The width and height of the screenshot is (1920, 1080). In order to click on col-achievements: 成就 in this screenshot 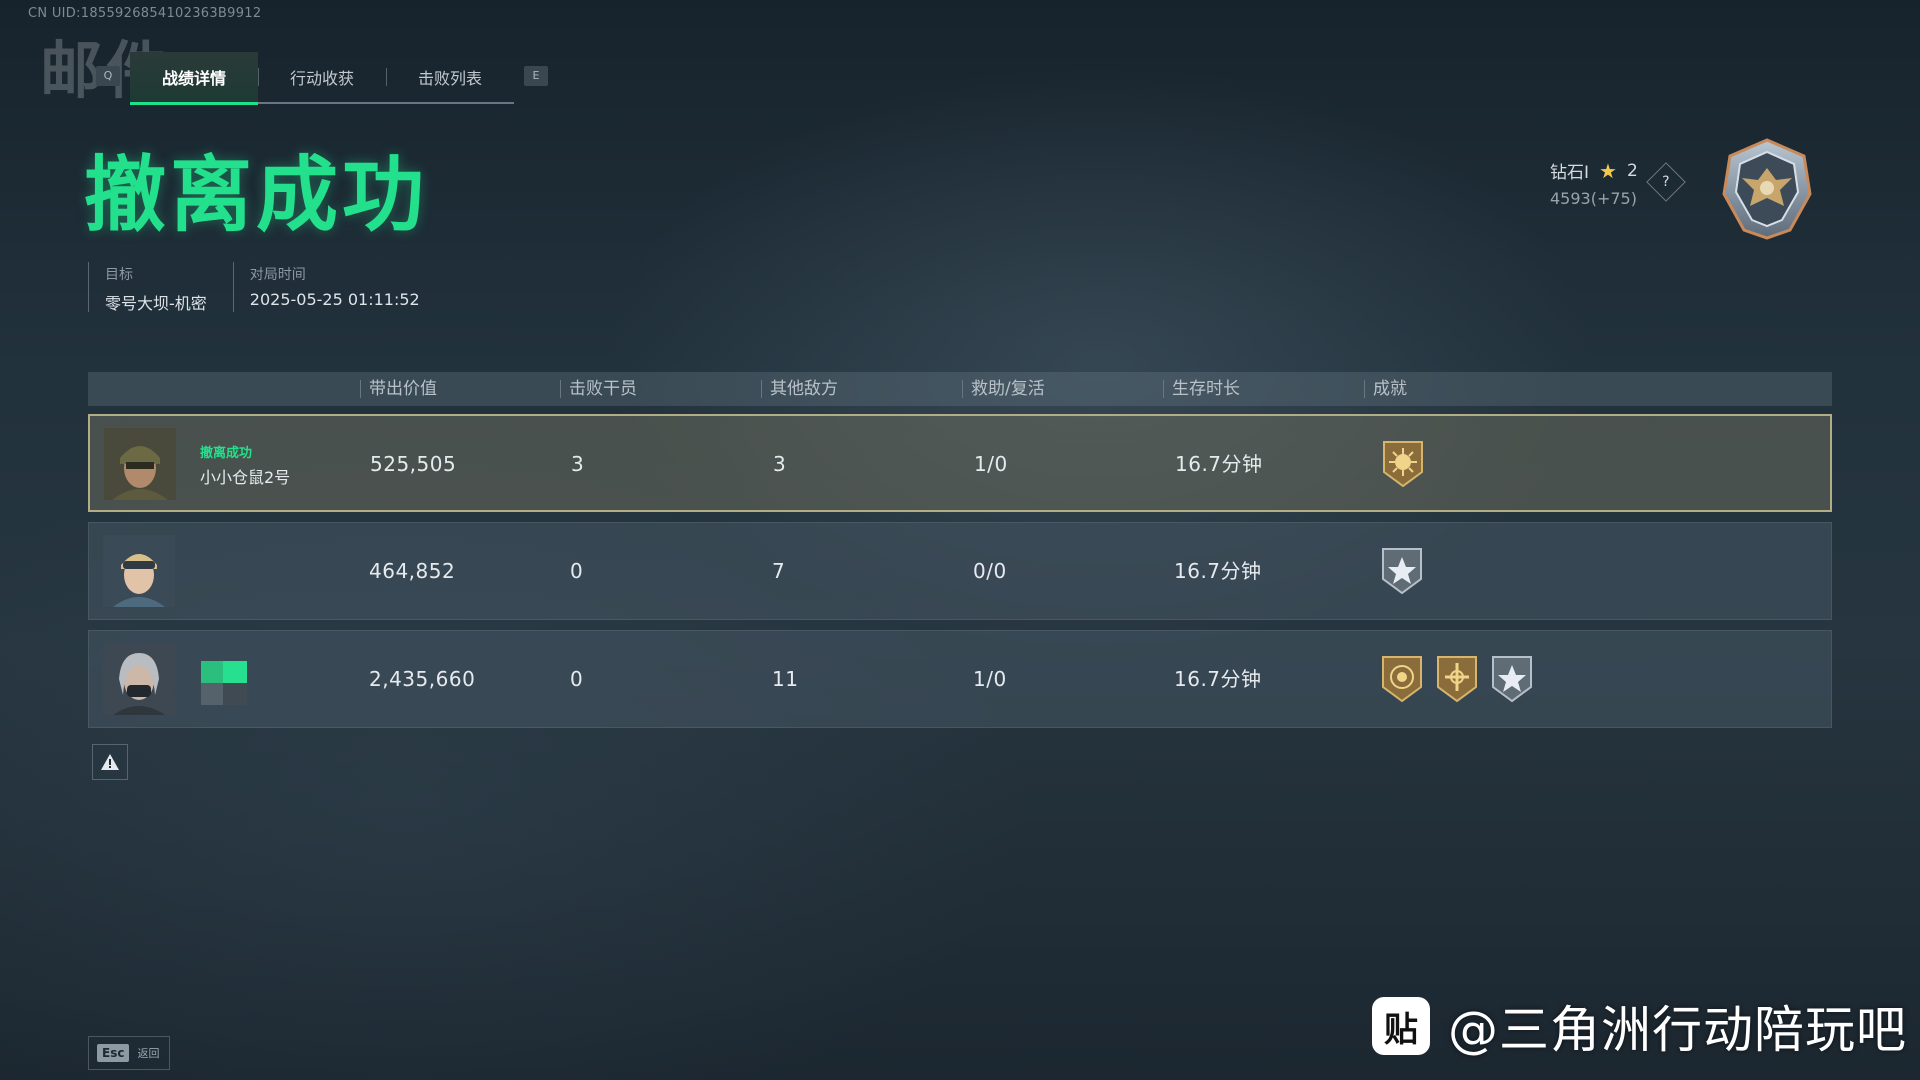, I will do `click(1385, 389)`.